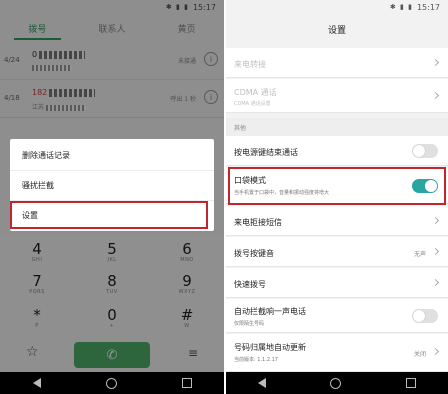  I want to click on settings-row-power-key-end-call: 按电源键结束通话, so click(337, 151).